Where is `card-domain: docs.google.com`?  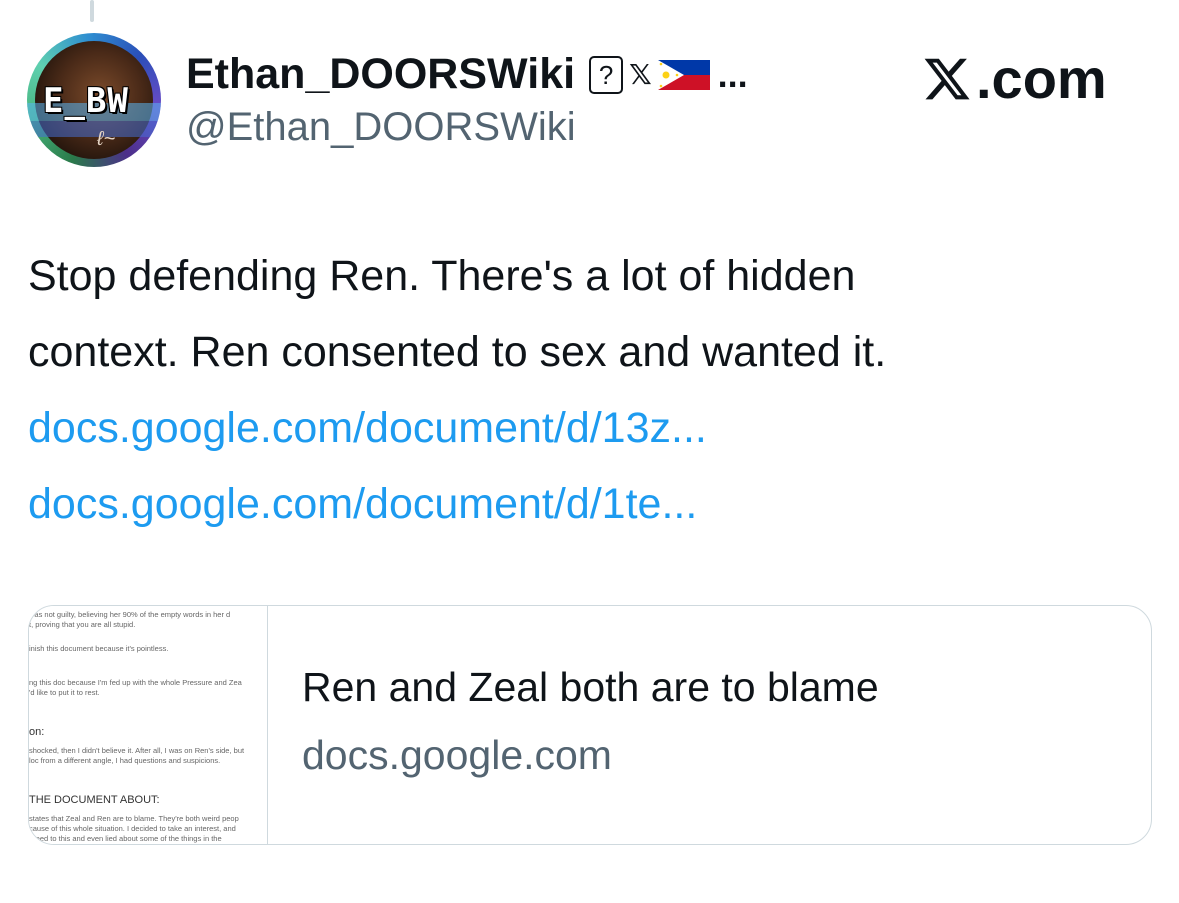
card-domain: docs.google.com is located at coordinates (457, 755).